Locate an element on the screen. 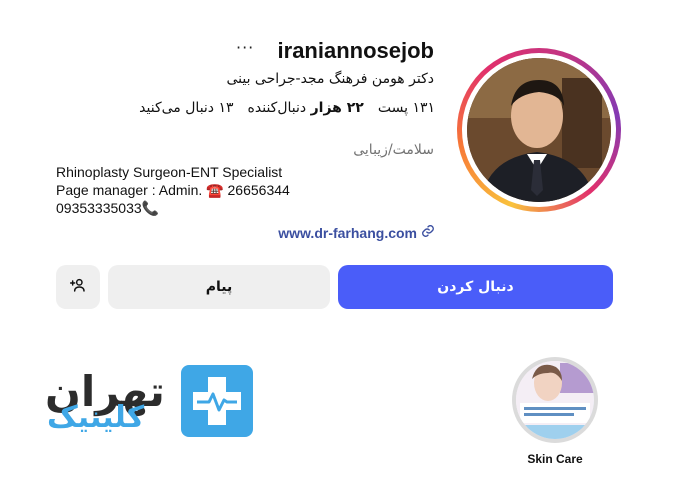 The image size is (677, 492). website-link: www.dr-farhang.com is located at coordinates (356, 232).